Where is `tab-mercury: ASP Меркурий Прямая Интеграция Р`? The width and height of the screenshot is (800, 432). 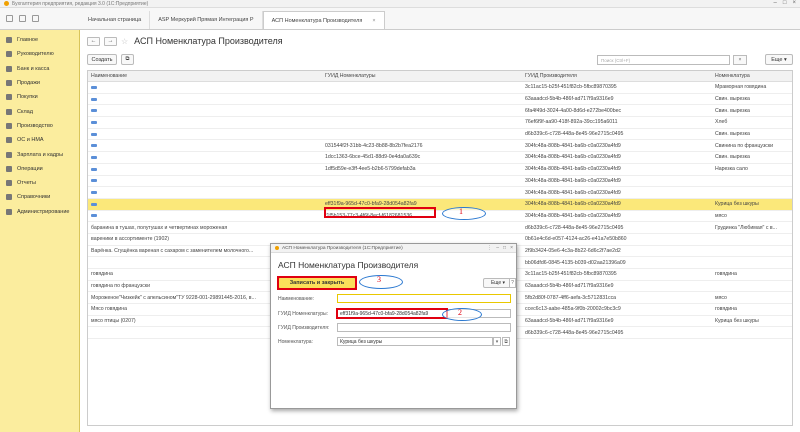
tab-mercury: ASP Меркурий Прямая Интеграция Р is located at coordinates (206, 20).